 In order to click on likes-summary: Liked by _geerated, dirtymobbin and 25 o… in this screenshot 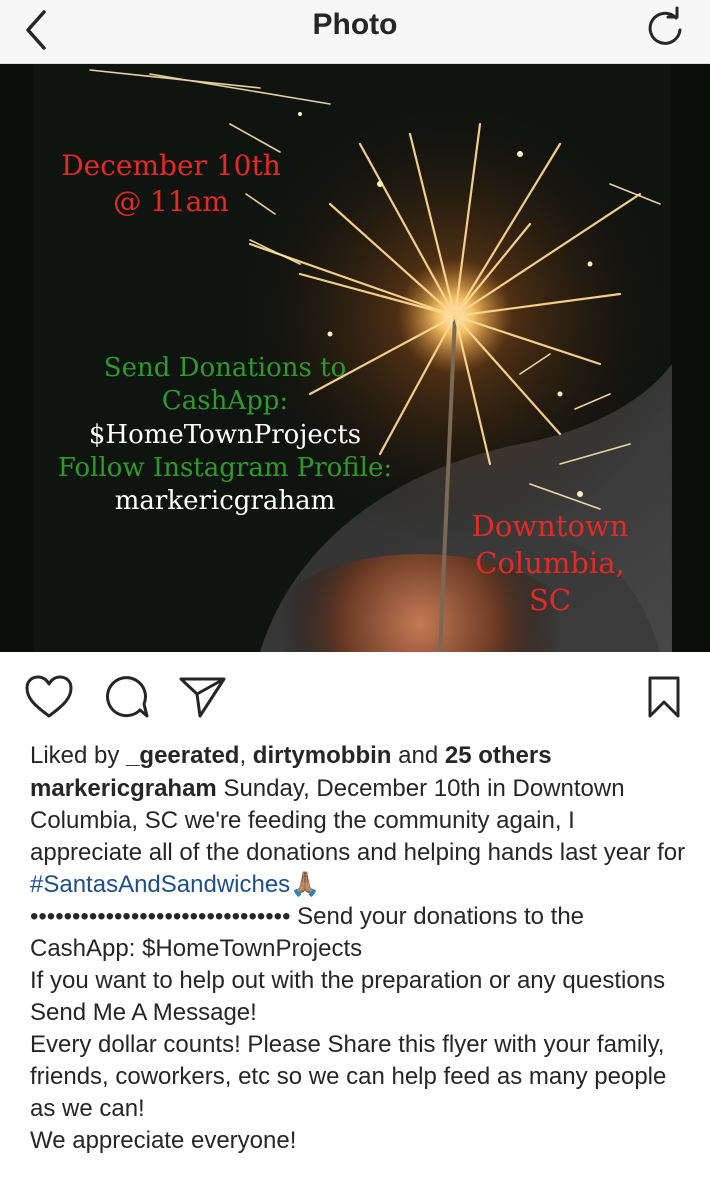, I will do `click(360, 756)`.